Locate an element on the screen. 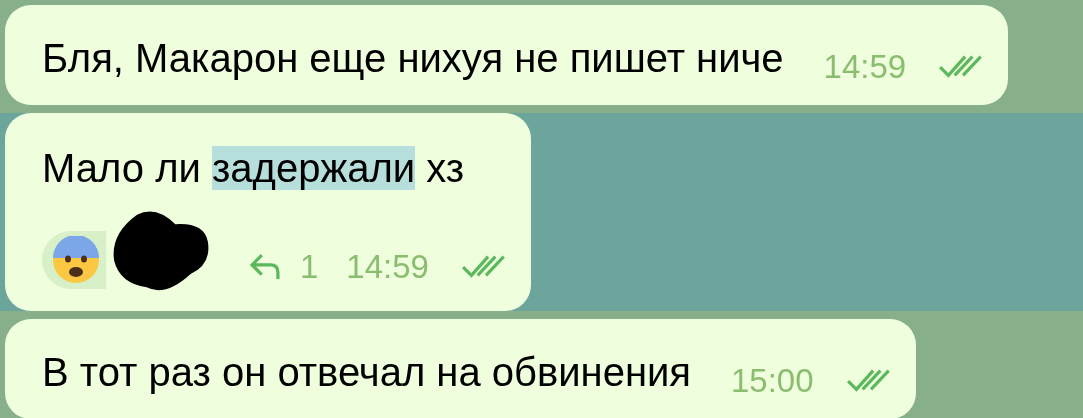 This screenshot has height=418, width=1083. message-time: 15:00 is located at coordinates (772, 380).